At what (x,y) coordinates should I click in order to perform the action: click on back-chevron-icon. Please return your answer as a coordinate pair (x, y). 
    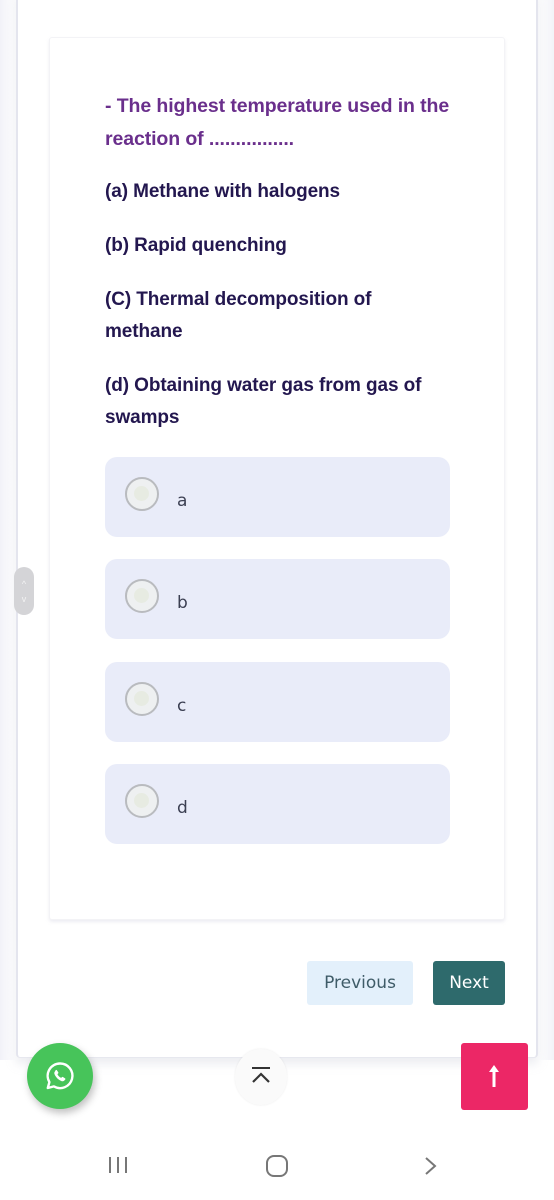
    Looking at the image, I should click on (431, 1166).